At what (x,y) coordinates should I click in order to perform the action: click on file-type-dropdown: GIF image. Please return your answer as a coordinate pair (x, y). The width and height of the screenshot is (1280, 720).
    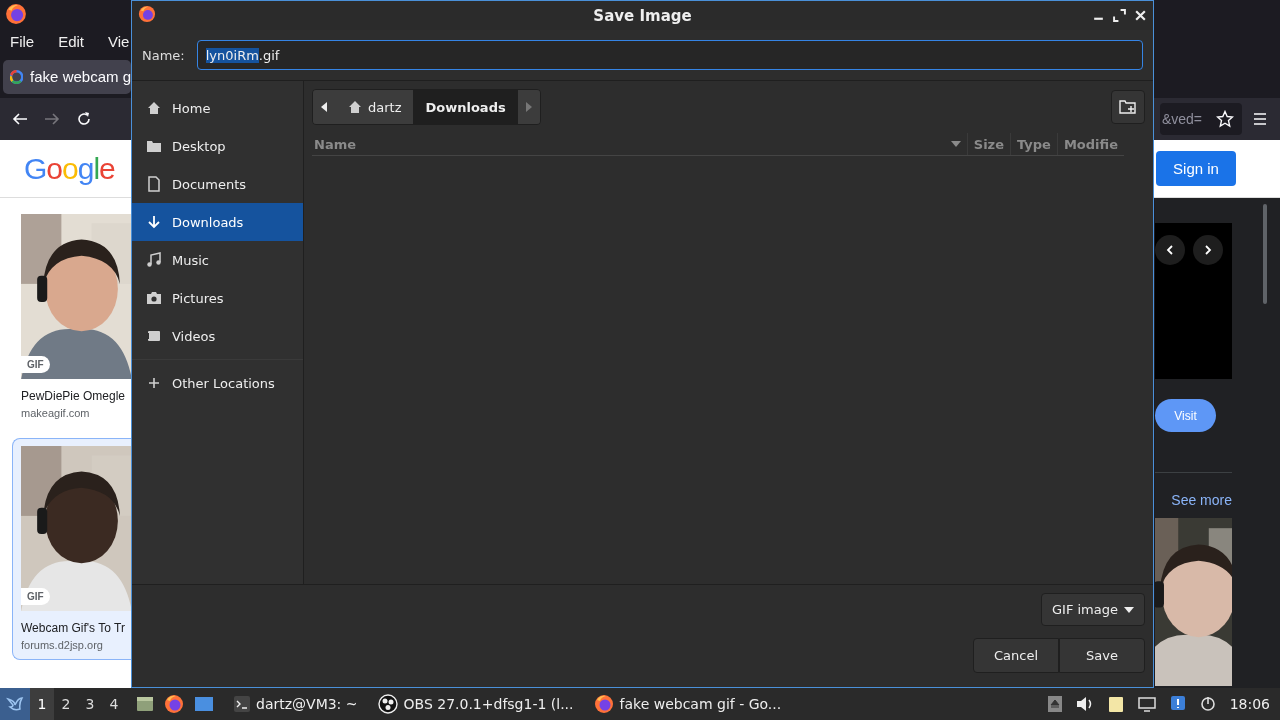
    Looking at the image, I should click on (1093, 609).